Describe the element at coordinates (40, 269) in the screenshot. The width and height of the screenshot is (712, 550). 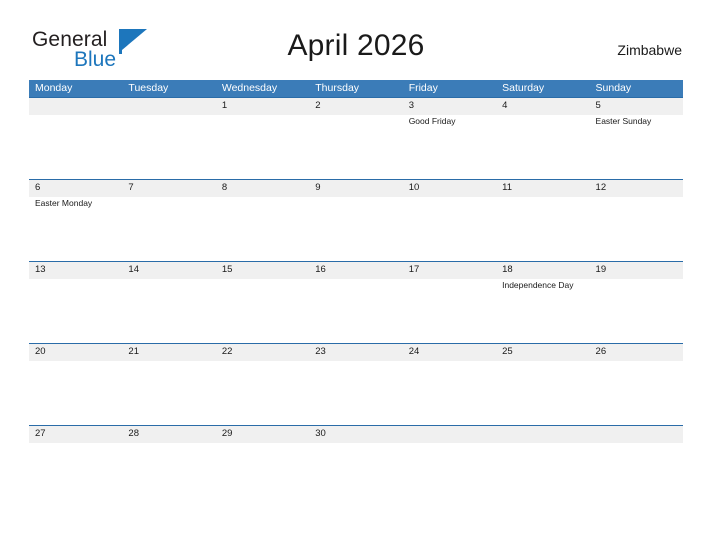
I see `day-number: 13` at that location.